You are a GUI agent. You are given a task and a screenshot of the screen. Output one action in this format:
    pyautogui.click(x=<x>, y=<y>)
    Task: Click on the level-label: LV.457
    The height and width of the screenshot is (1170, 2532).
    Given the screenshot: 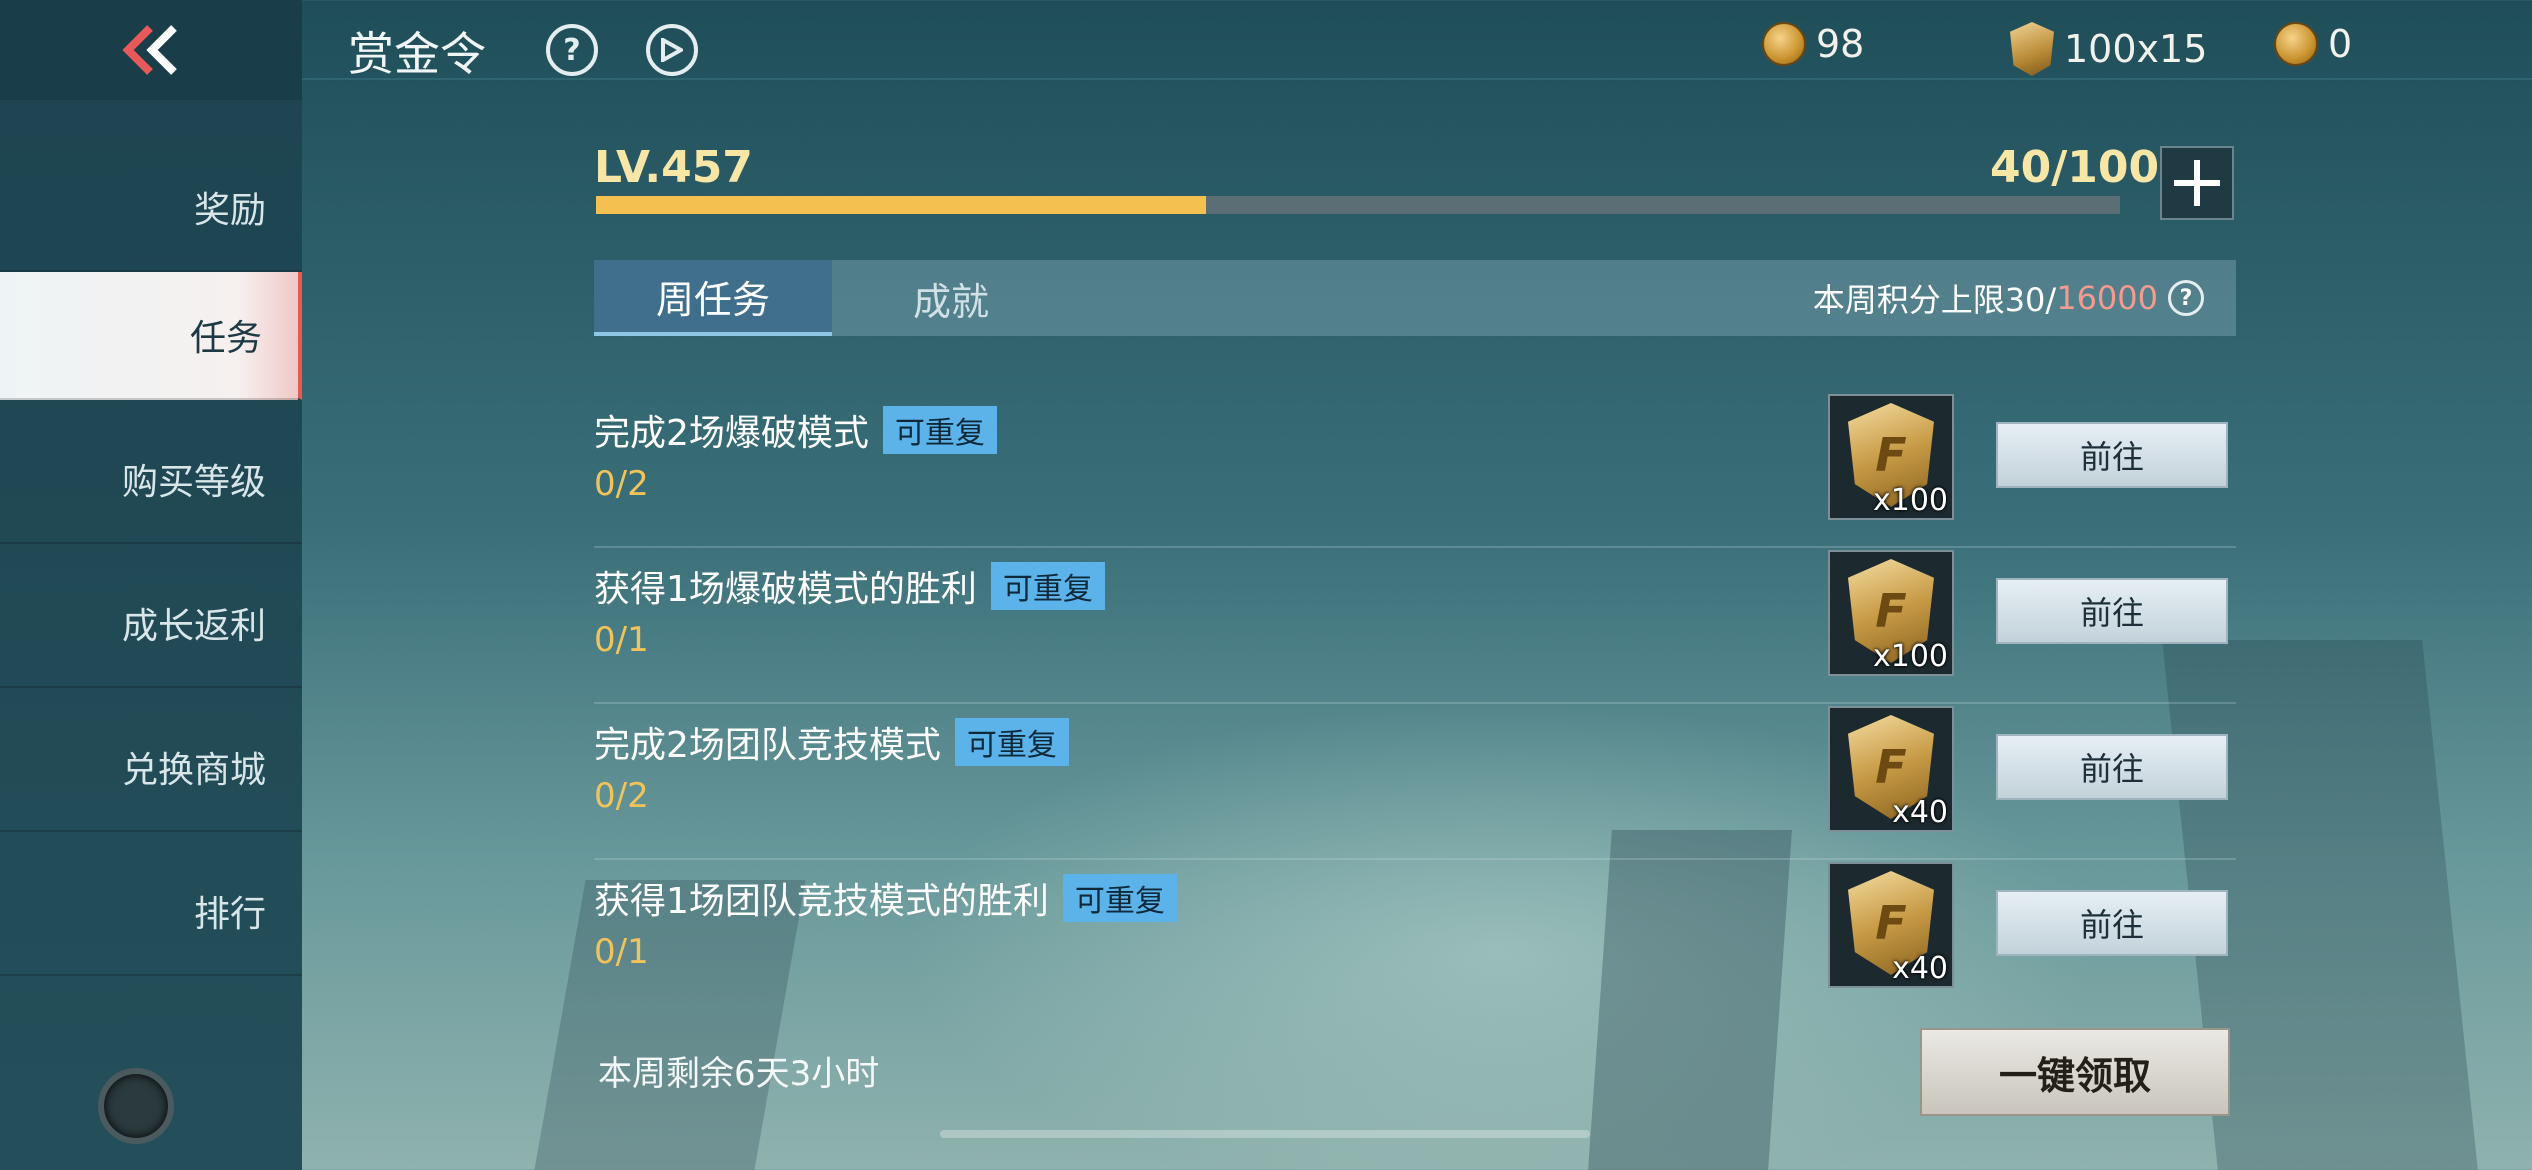 What is the action you would take?
    pyautogui.click(x=673, y=167)
    